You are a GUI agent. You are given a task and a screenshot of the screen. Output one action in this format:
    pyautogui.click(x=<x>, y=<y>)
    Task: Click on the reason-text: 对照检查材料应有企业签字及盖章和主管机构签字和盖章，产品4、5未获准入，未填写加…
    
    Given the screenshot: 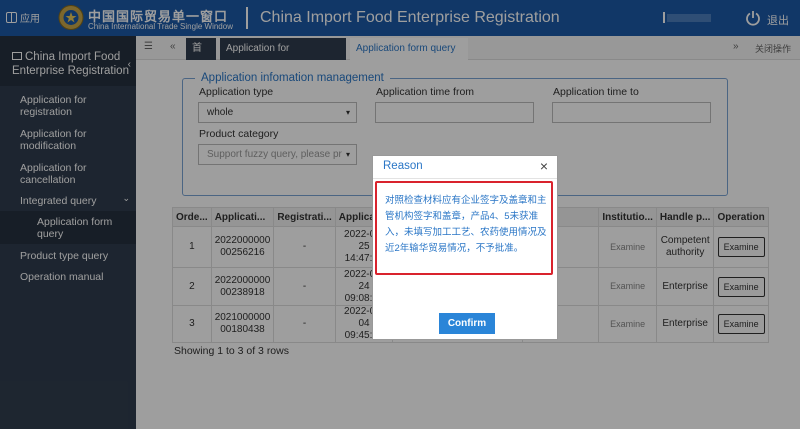 What is the action you would take?
    pyautogui.click(x=466, y=224)
    